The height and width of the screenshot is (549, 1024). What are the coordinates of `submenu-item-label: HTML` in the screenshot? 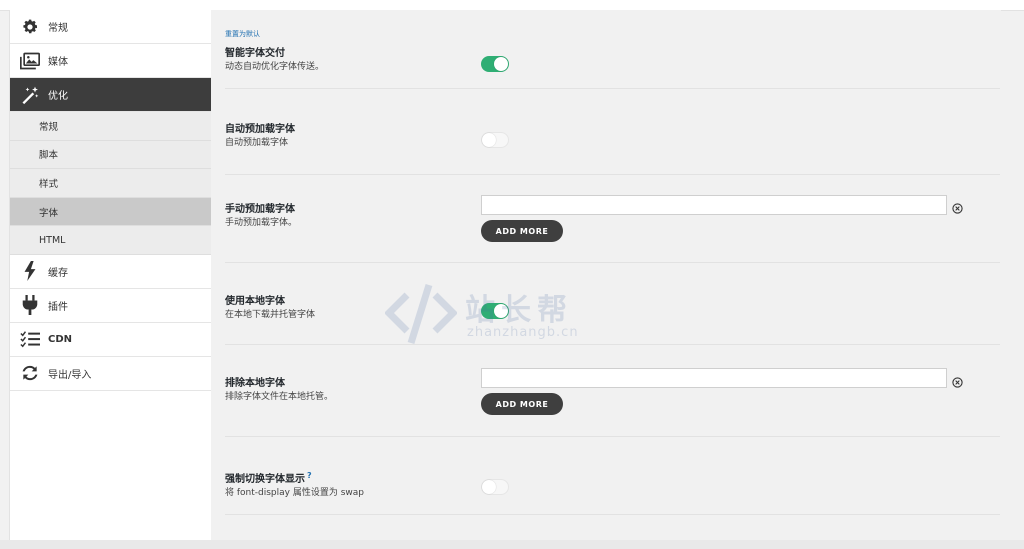 It's located at (52, 240).